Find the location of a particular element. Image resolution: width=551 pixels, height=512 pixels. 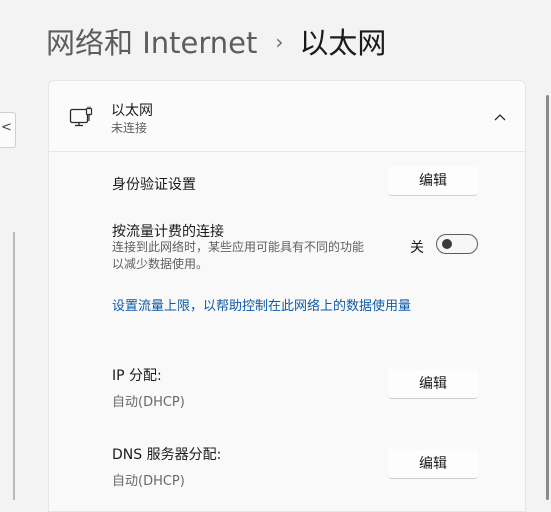

chevron-right-icon: › is located at coordinates (279, 42).